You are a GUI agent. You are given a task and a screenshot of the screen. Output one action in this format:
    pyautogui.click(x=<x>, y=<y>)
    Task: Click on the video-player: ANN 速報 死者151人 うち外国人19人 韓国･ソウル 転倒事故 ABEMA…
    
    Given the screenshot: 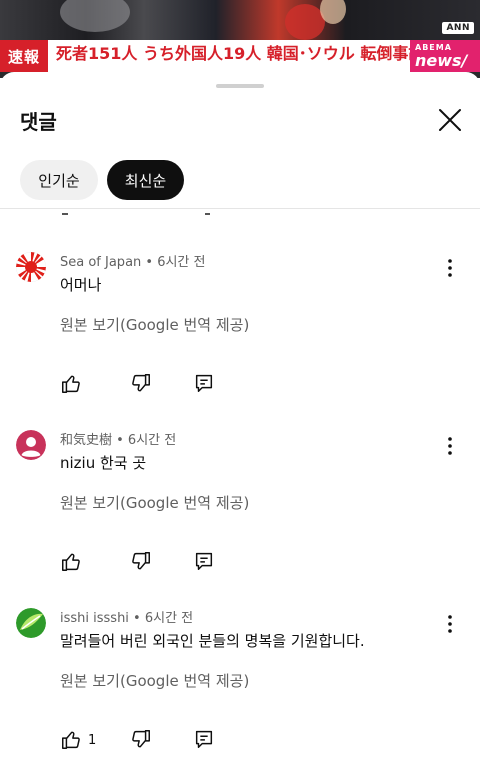 What is the action you would take?
    pyautogui.click(x=240, y=39)
    